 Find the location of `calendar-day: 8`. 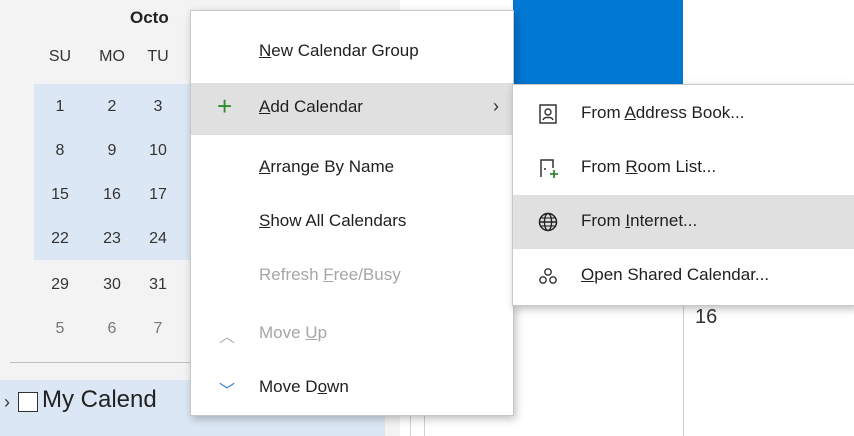

calendar-day: 8 is located at coordinates (60, 151).